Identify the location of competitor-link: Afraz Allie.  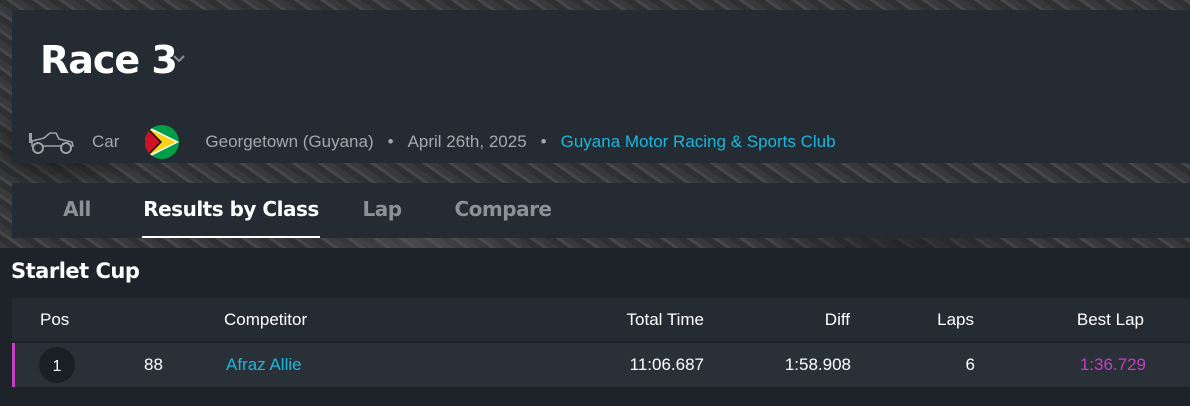
(264, 364).